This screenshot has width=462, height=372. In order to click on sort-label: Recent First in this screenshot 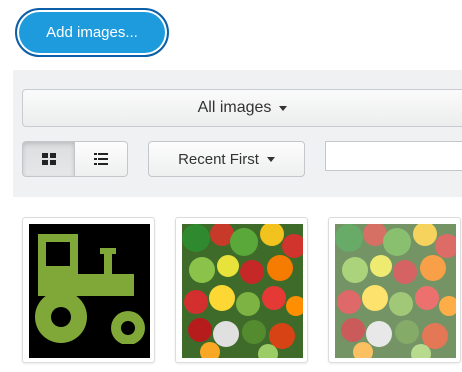, I will do `click(218, 159)`.